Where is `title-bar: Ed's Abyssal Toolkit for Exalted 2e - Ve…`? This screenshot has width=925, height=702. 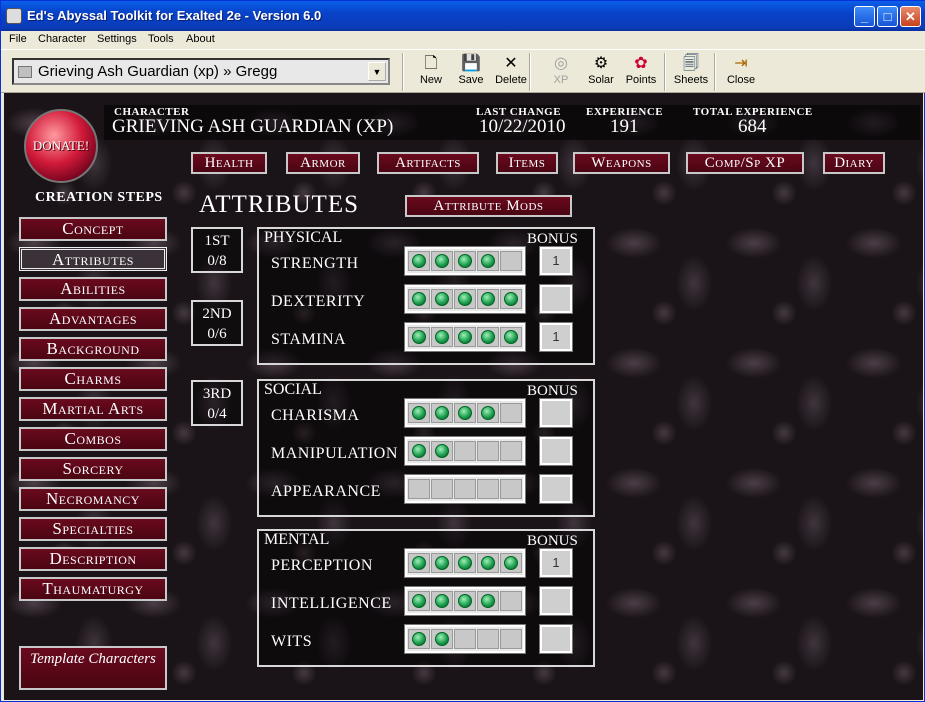 title-bar: Ed's Abyssal Toolkit for Exalted 2e - Ve… is located at coordinates (463, 16).